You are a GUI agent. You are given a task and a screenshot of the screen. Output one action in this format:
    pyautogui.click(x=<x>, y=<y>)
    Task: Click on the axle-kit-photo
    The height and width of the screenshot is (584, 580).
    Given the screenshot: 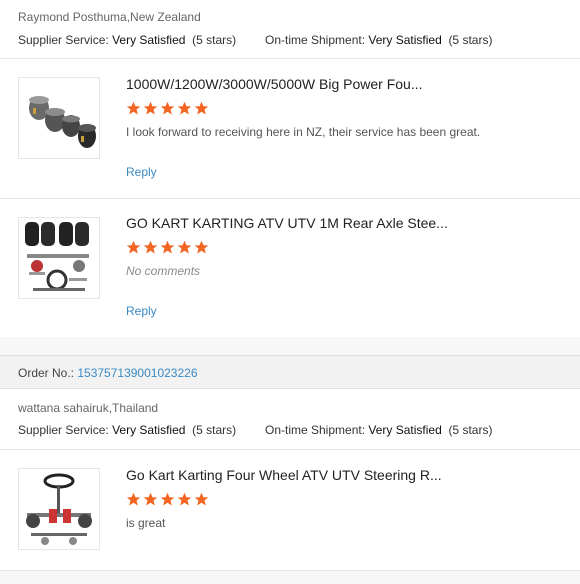 What is the action you would take?
    pyautogui.click(x=59, y=258)
    